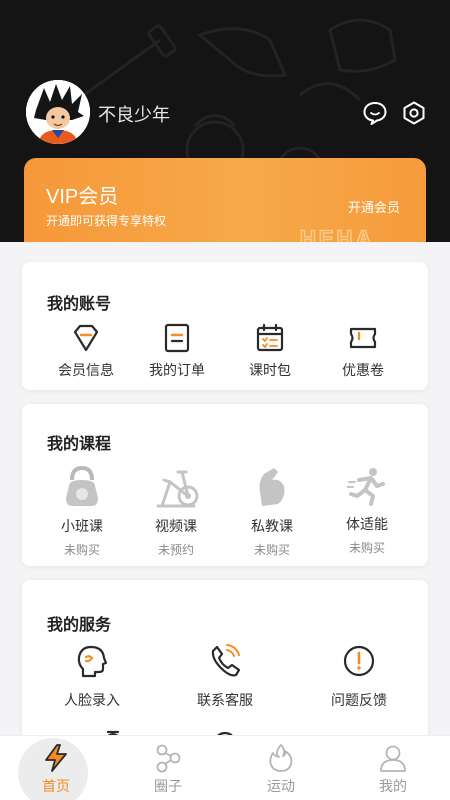  What do you see at coordinates (168, 758) in the screenshot?
I see `circles-icon` at bounding box center [168, 758].